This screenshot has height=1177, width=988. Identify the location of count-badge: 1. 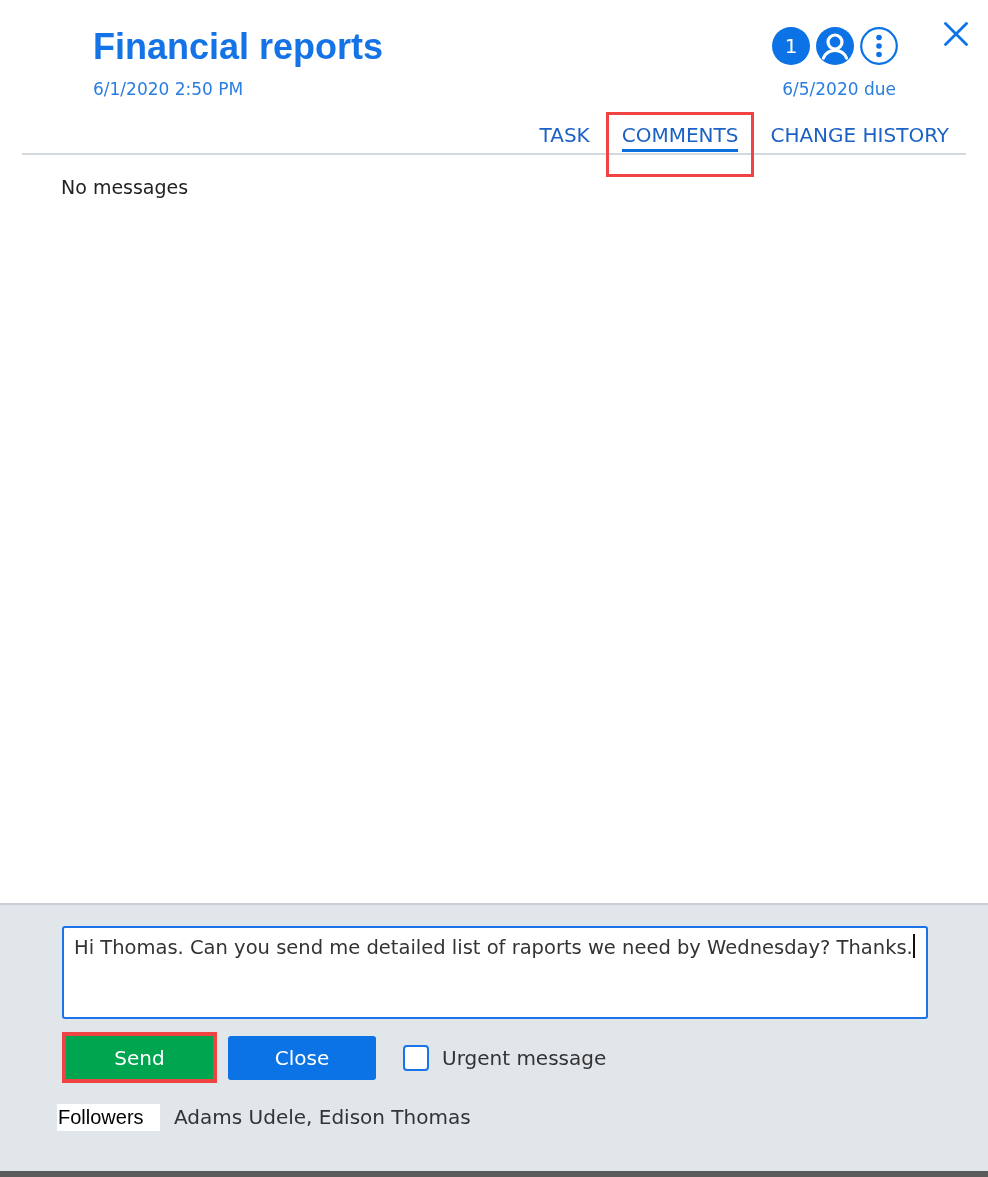
(791, 46).